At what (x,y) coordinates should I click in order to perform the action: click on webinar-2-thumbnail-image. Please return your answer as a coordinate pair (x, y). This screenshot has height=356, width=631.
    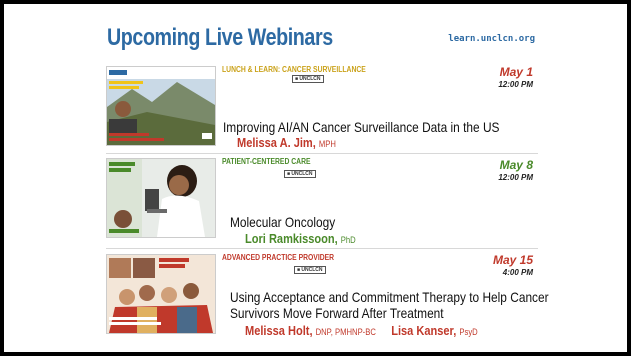
    Looking at the image, I should click on (161, 198).